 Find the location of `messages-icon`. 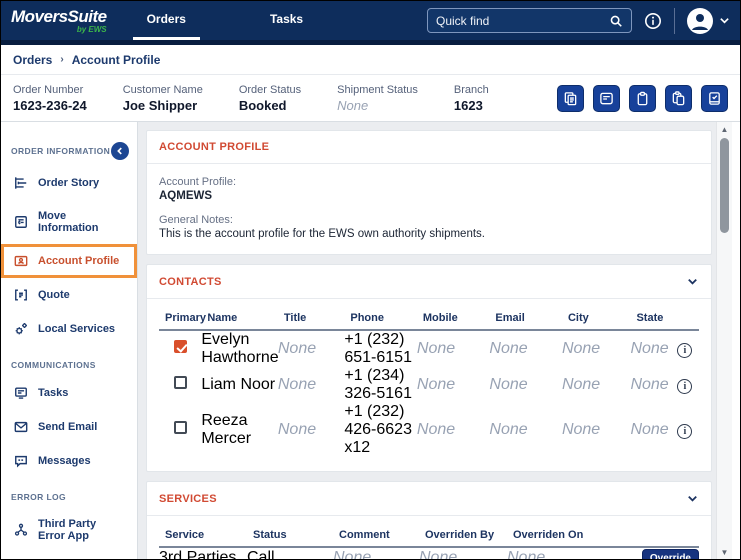

messages-icon is located at coordinates (21, 461).